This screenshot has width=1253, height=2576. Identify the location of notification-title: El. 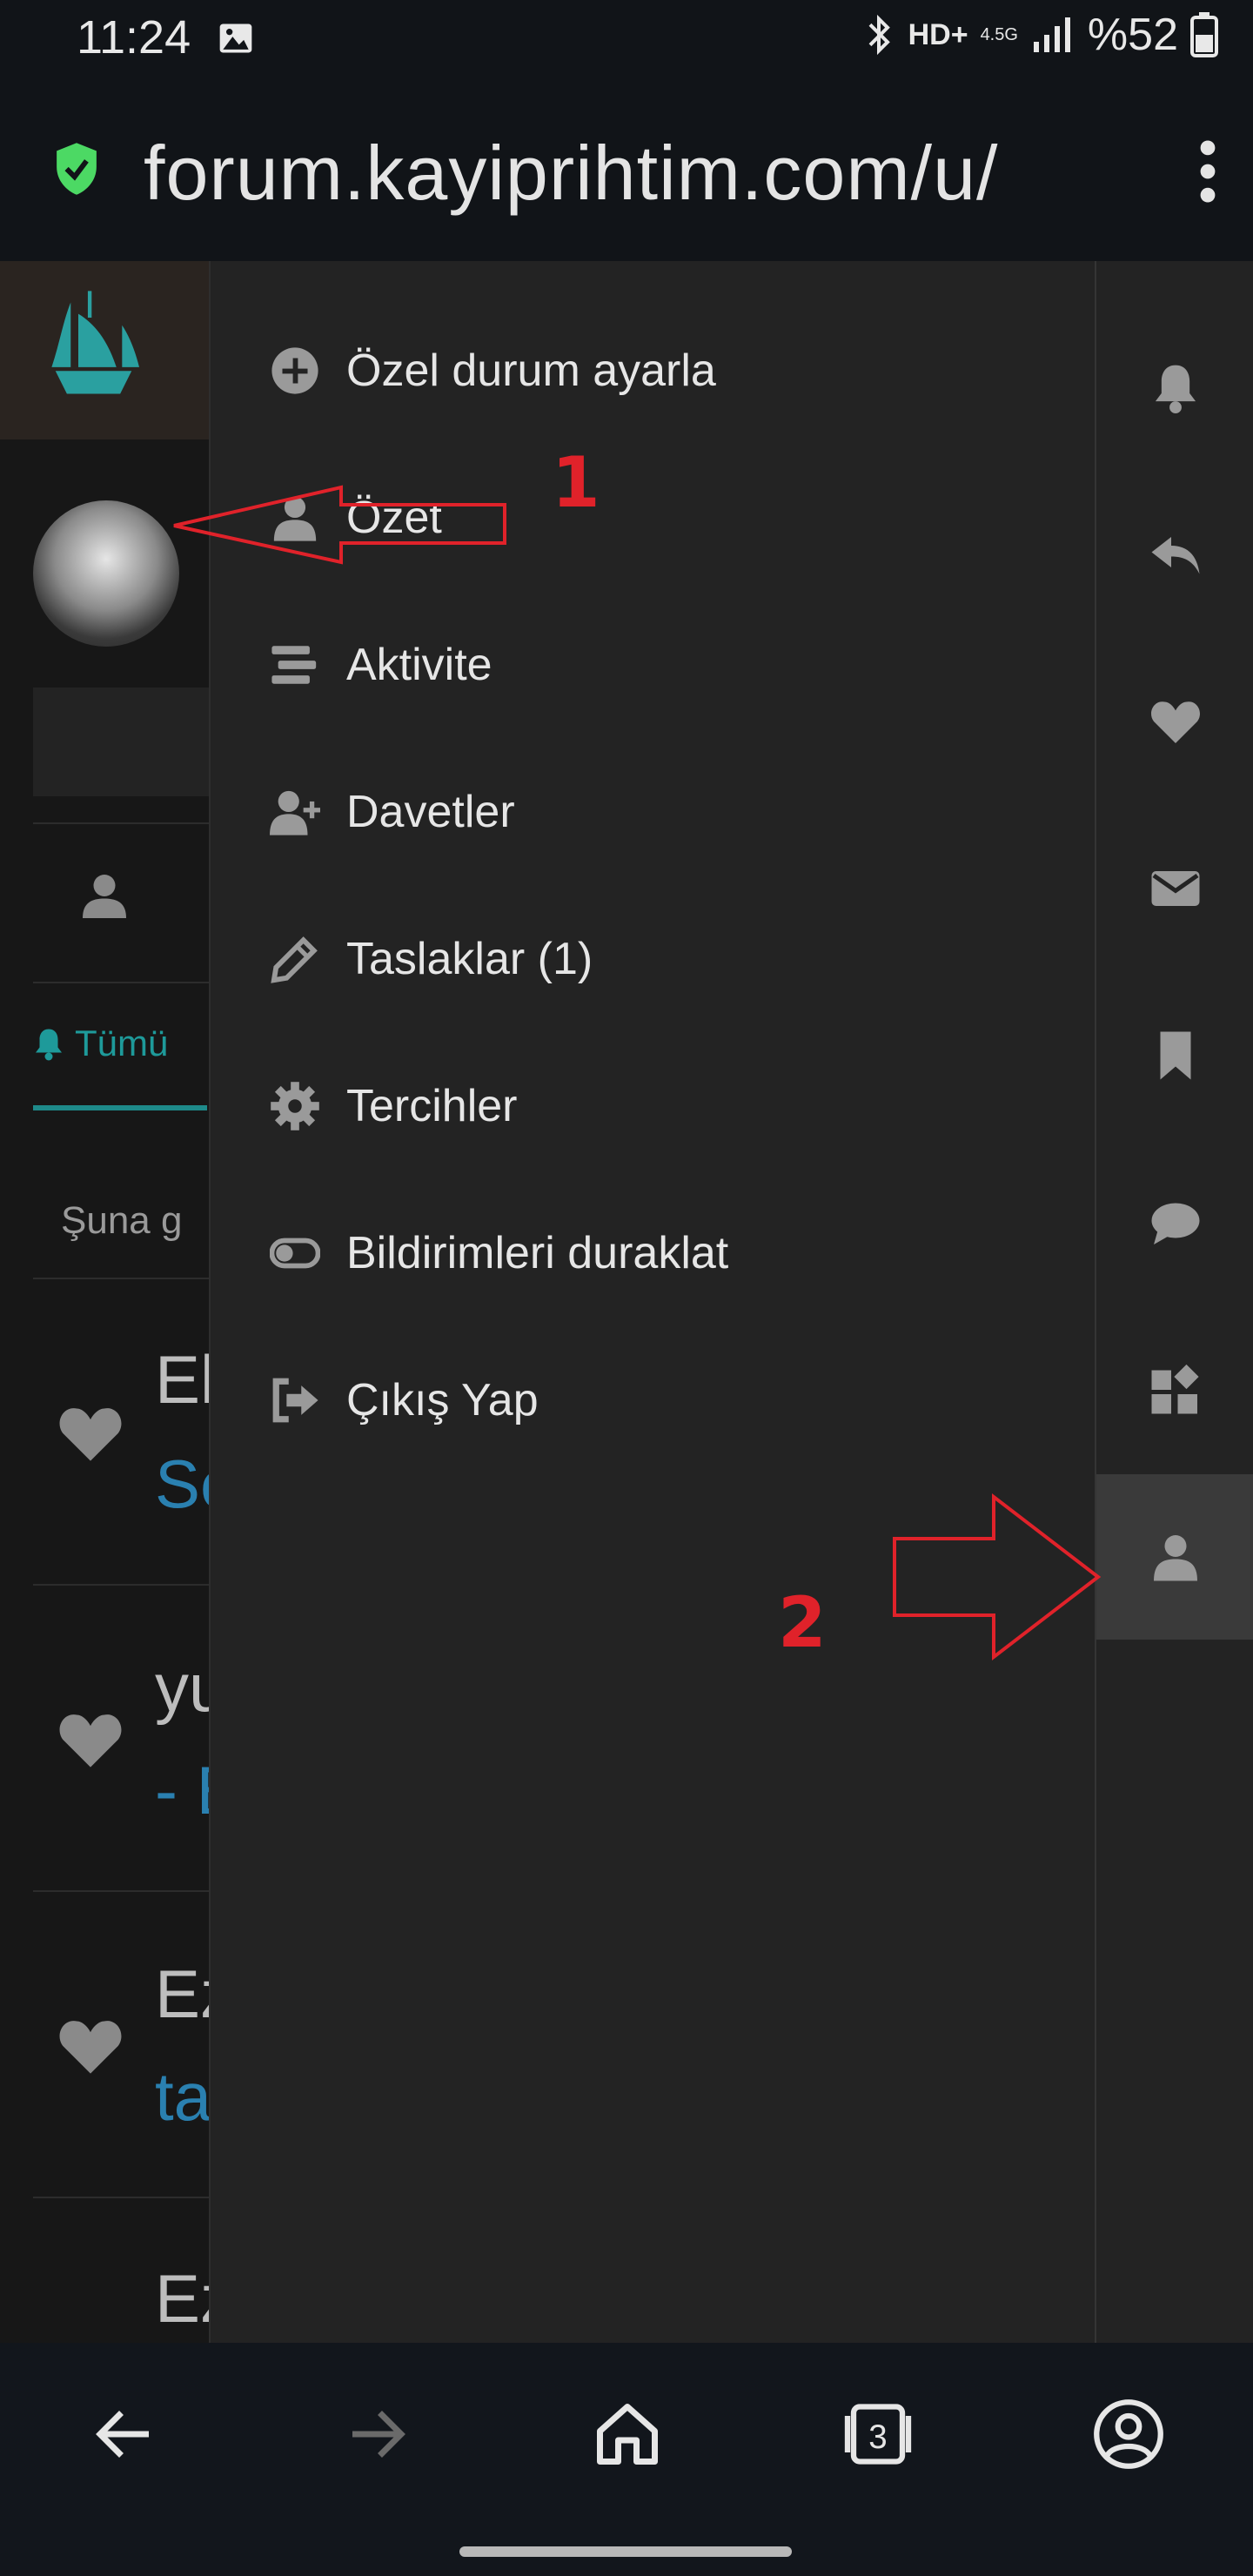
(185, 1379).